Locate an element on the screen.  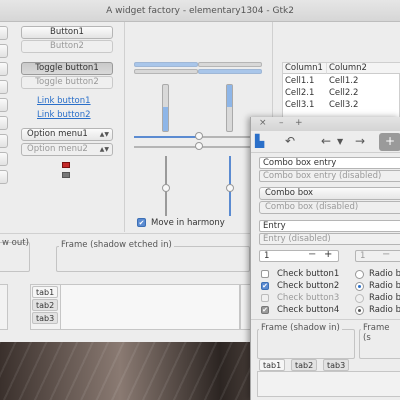
radio-dot is located at coordinates (359, 286).